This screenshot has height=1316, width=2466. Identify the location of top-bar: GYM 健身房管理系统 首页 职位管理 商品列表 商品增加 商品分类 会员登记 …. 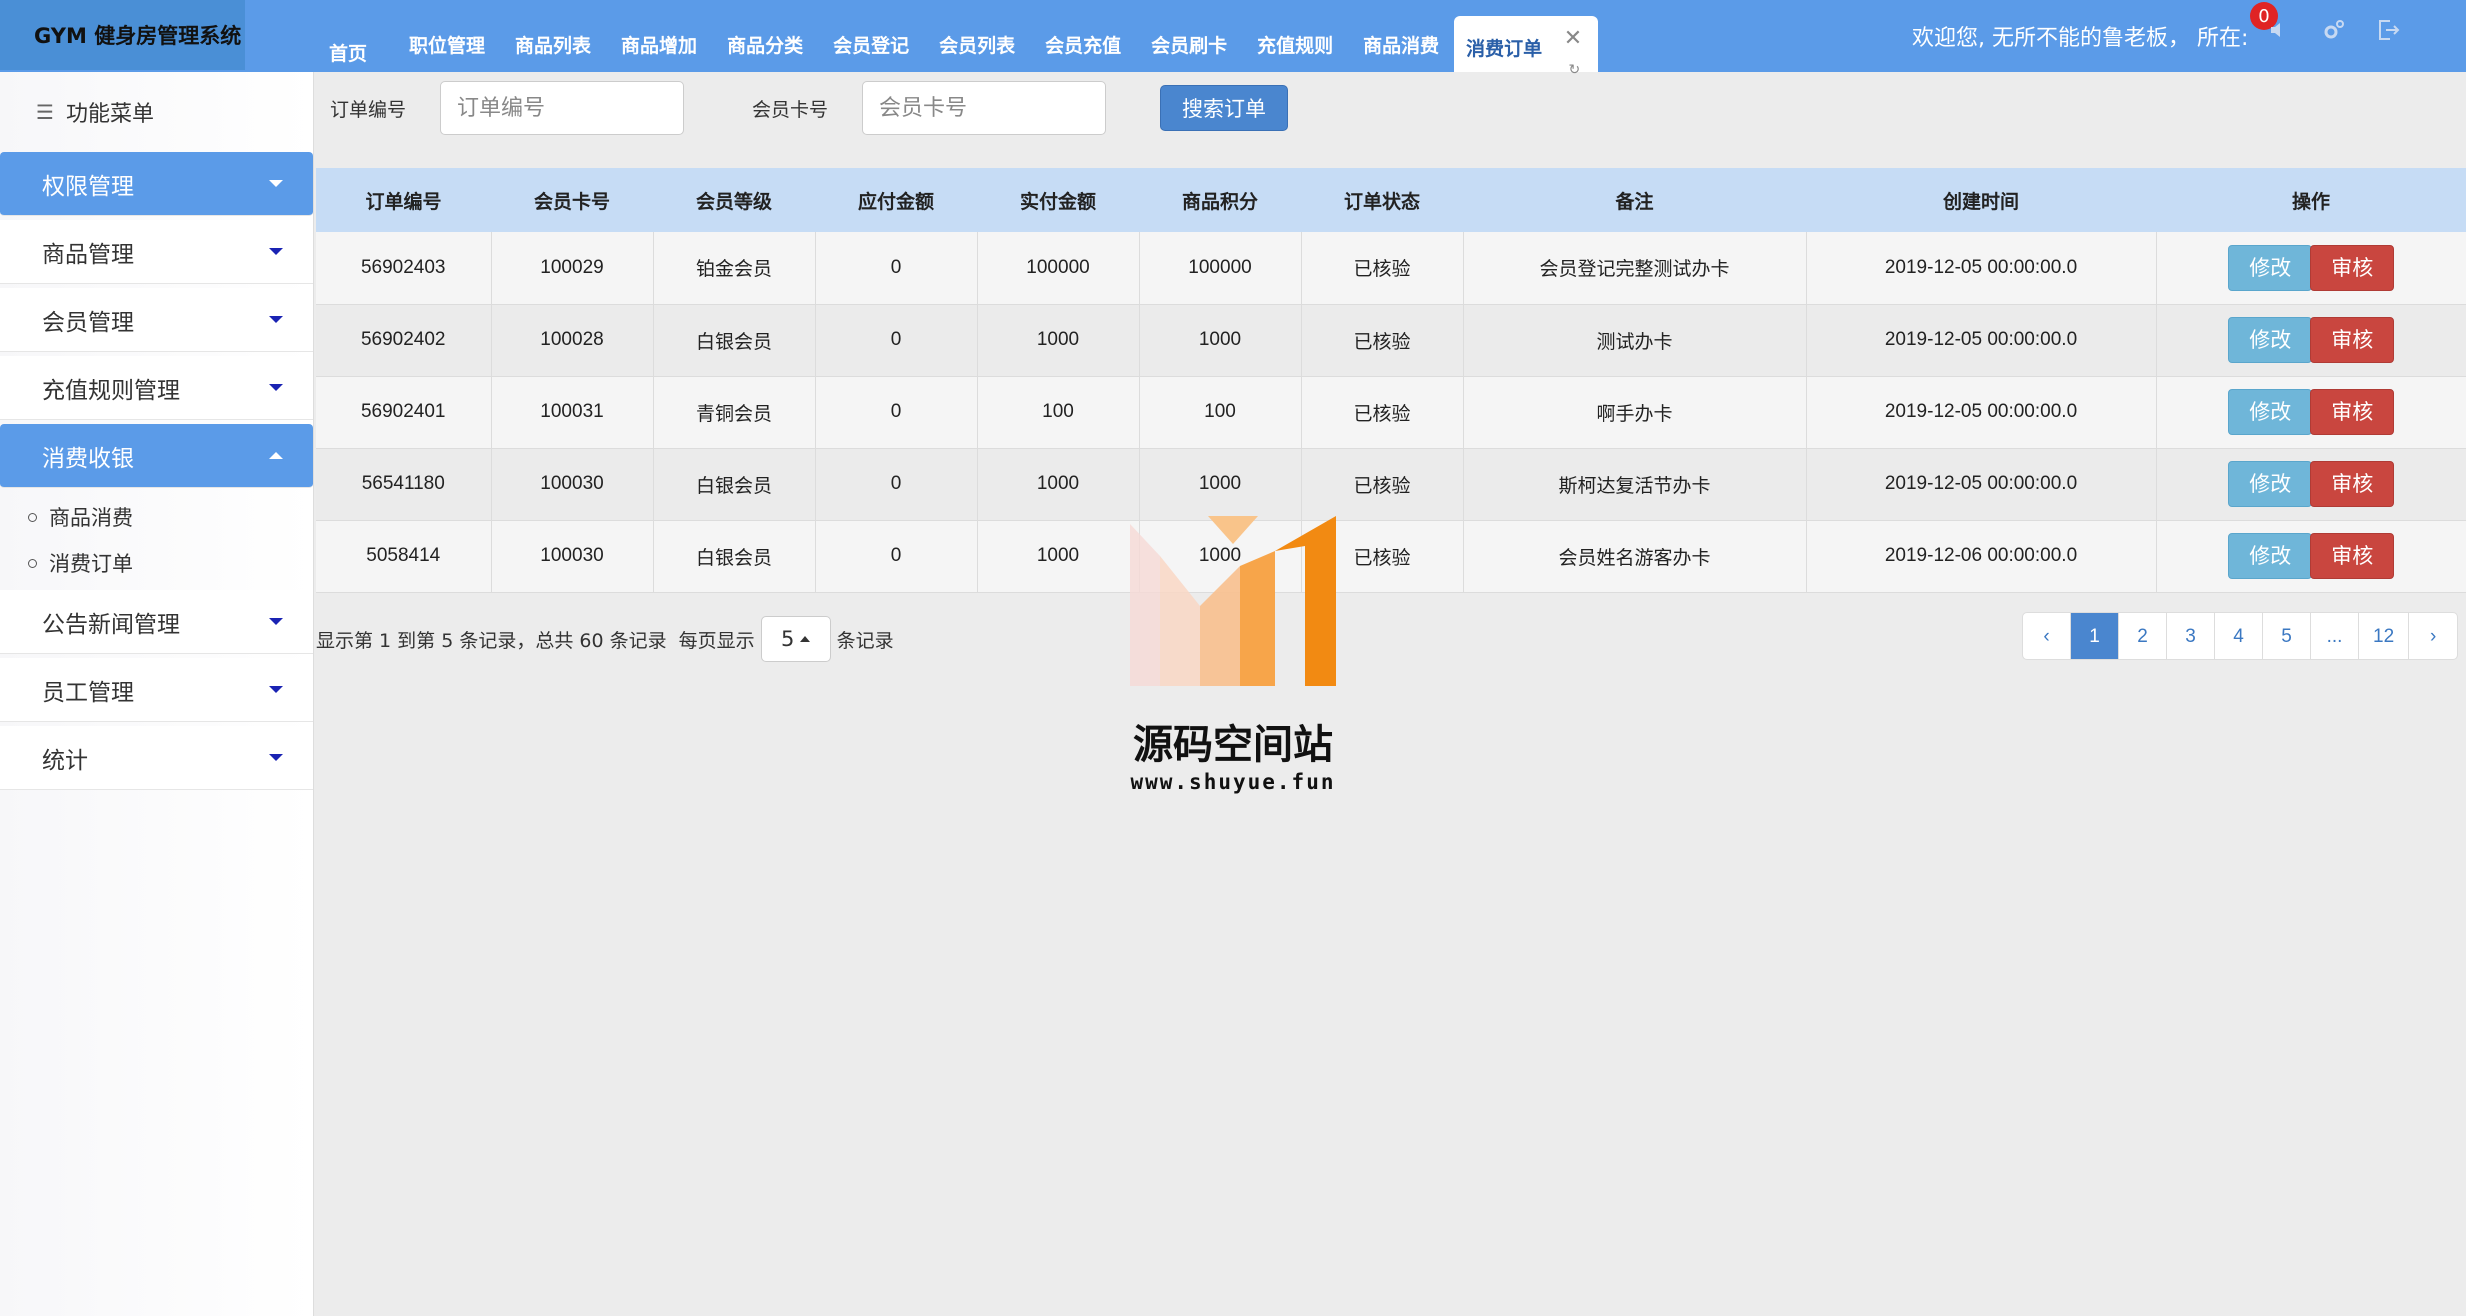
(1233, 39).